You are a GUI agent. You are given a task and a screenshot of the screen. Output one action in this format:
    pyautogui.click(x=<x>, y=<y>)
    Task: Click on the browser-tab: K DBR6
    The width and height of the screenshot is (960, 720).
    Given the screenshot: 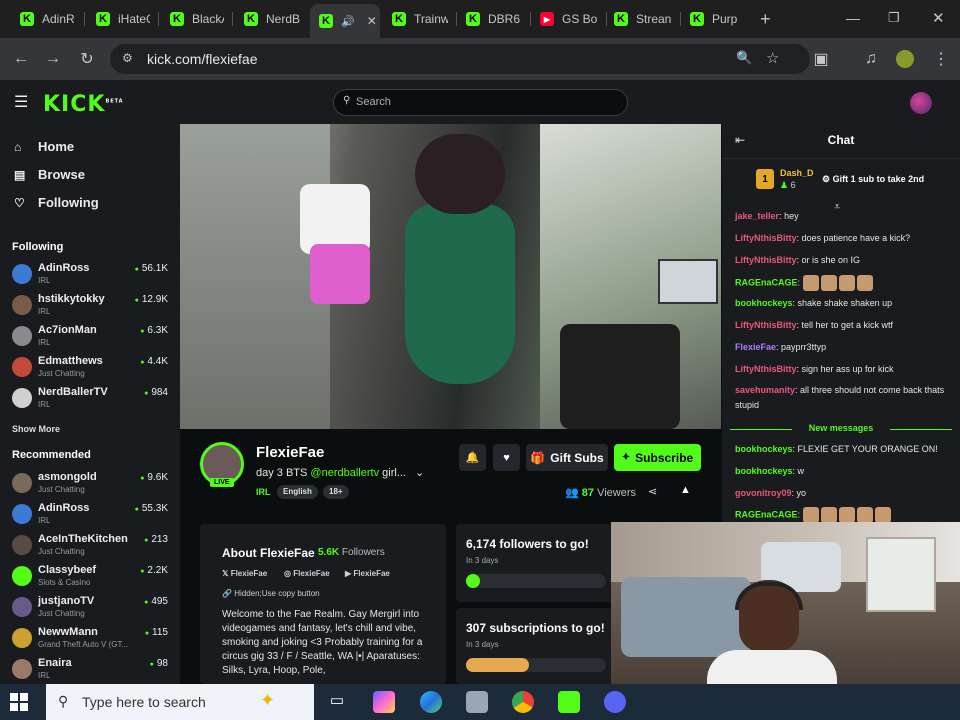 What is the action you would take?
    pyautogui.click(x=495, y=19)
    